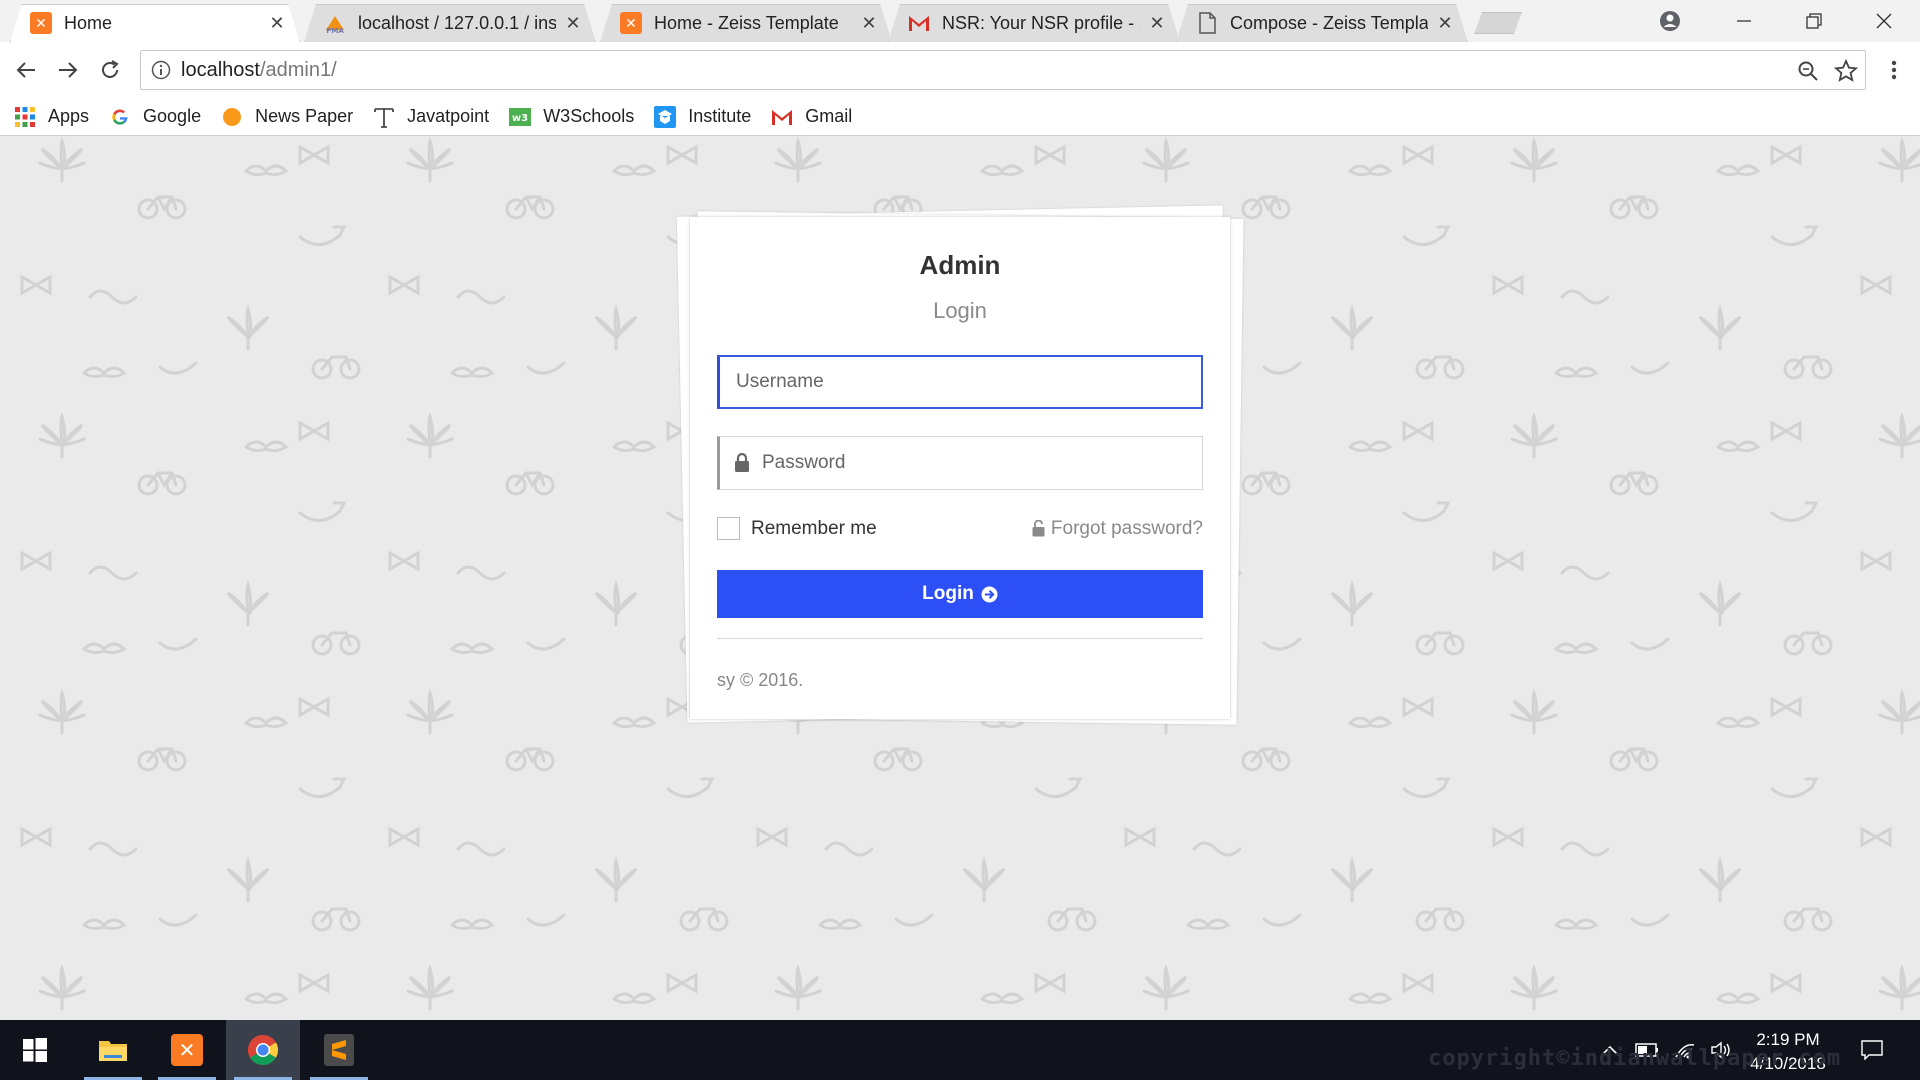 This screenshot has width=1920, height=1080. I want to click on bookmark-label: Gmail, so click(829, 116).